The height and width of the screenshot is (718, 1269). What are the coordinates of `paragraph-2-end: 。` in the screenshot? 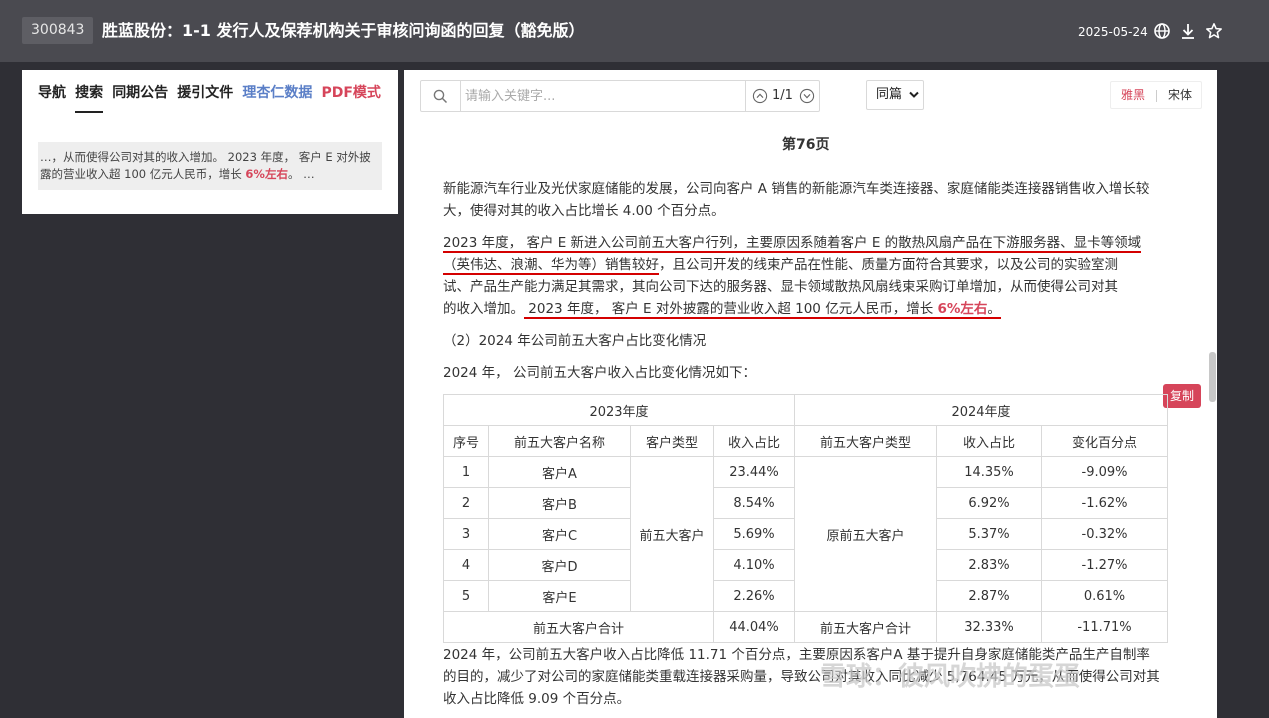 It's located at (994, 309).